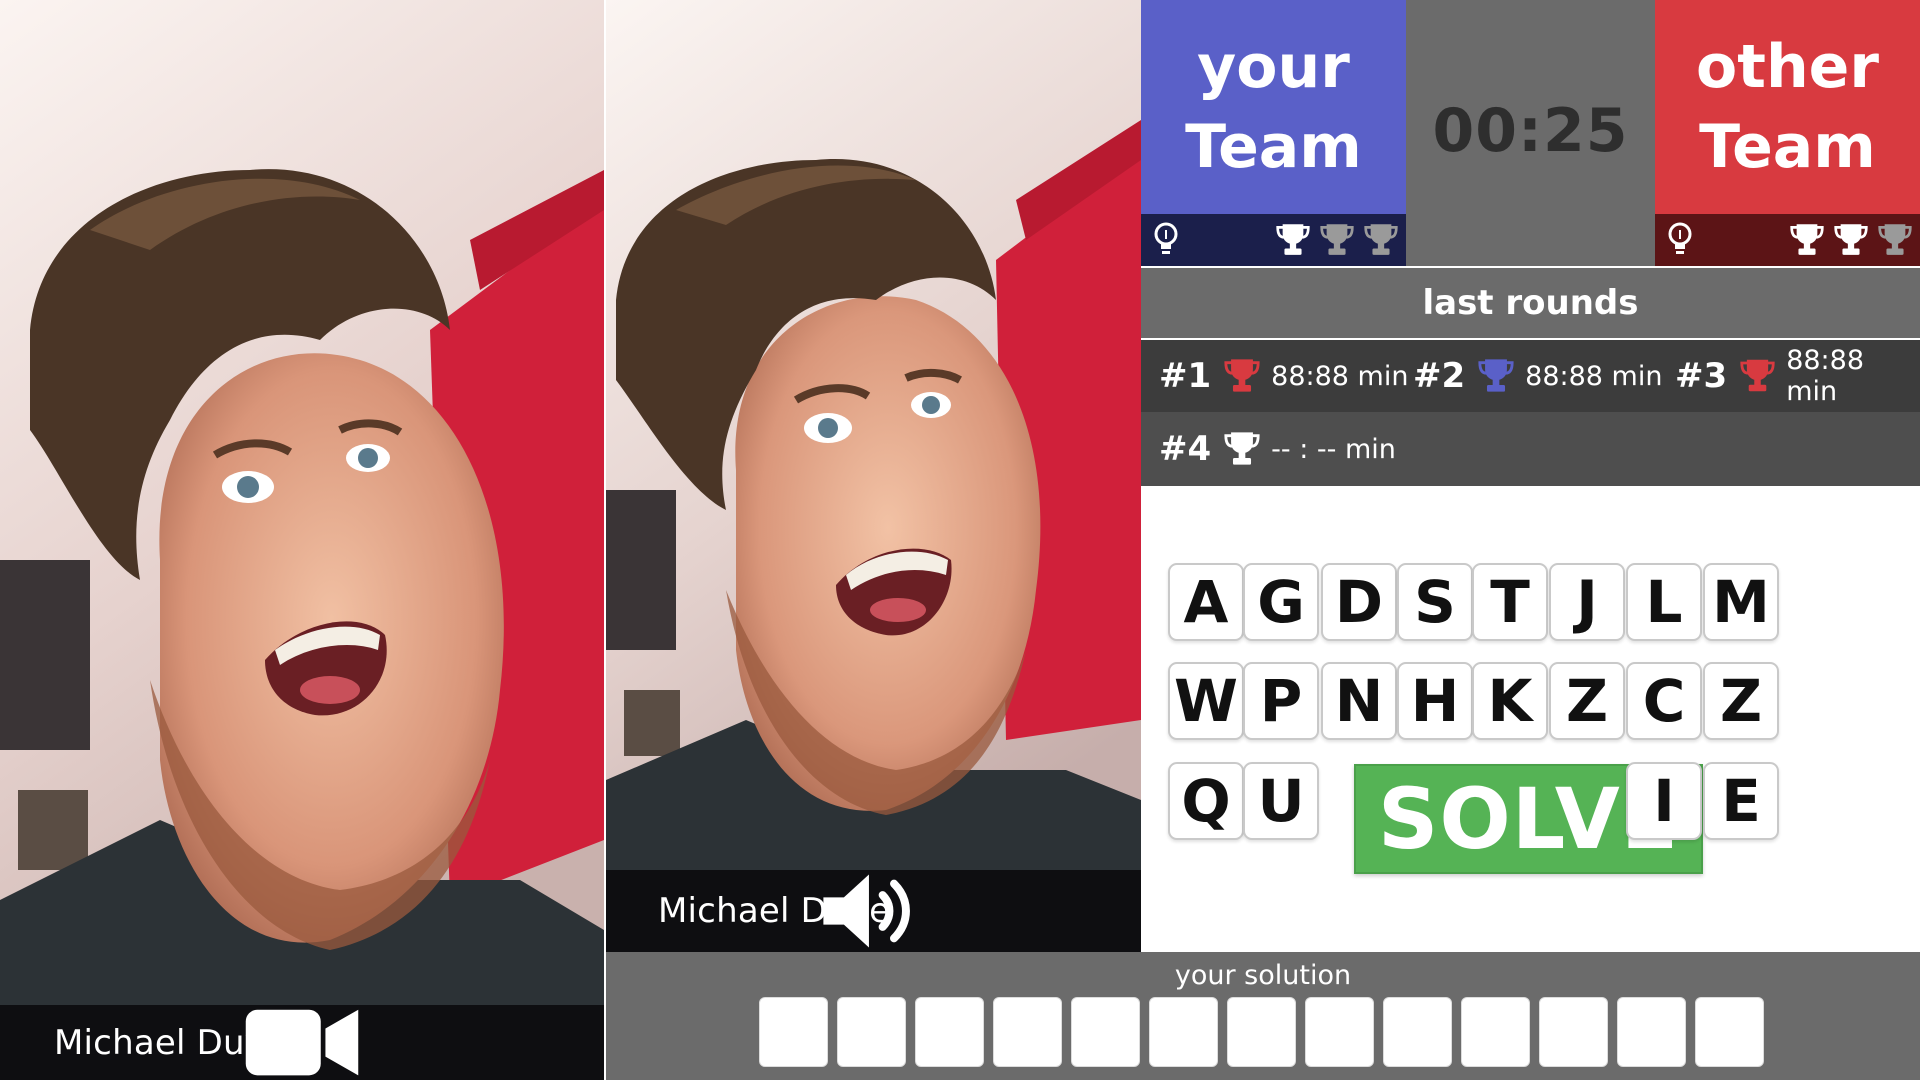 This screenshot has height=1080, width=1920. Describe the element at coordinates (1530, 303) in the screenshot. I see `last-rounds-heading: last rounds` at that location.